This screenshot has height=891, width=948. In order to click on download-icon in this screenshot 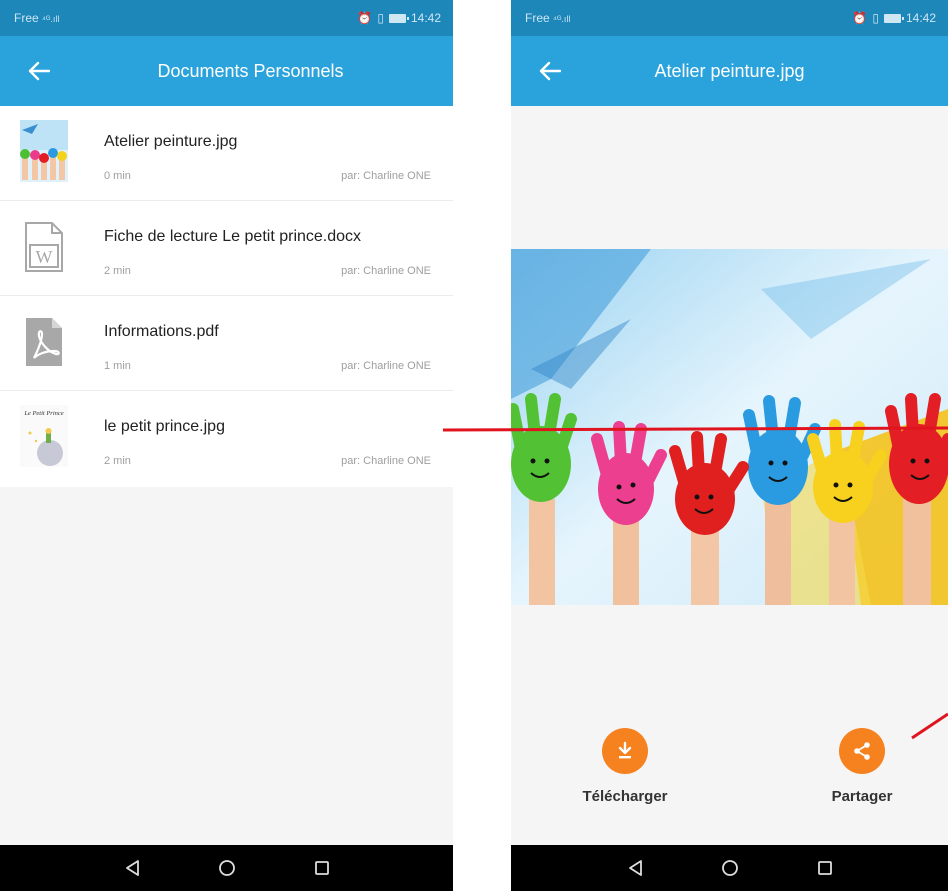, I will do `click(625, 750)`.